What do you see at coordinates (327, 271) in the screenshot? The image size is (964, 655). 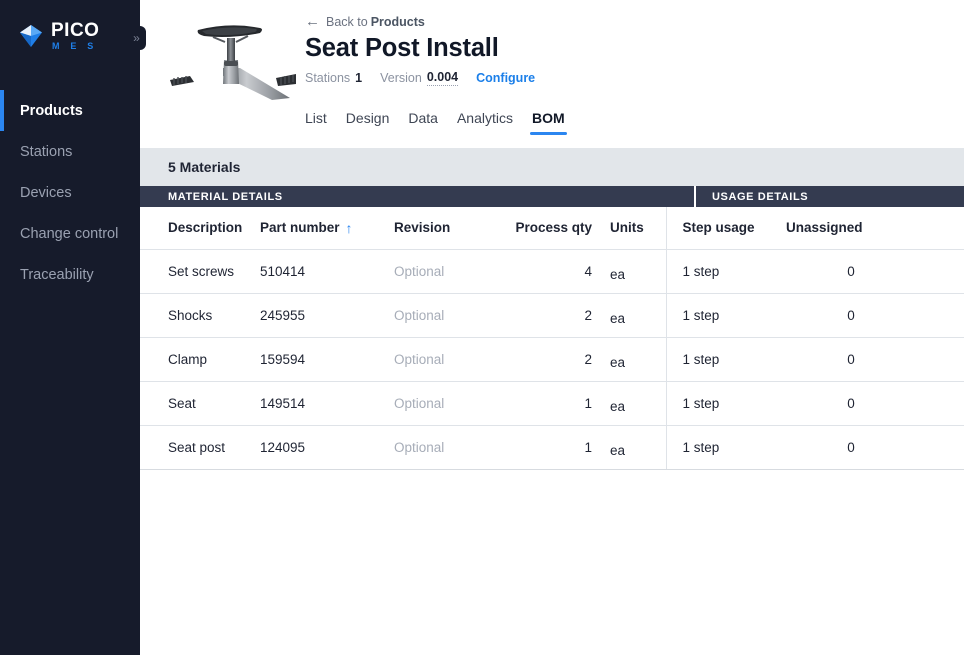 I see `cell-part-number: 510414` at bounding box center [327, 271].